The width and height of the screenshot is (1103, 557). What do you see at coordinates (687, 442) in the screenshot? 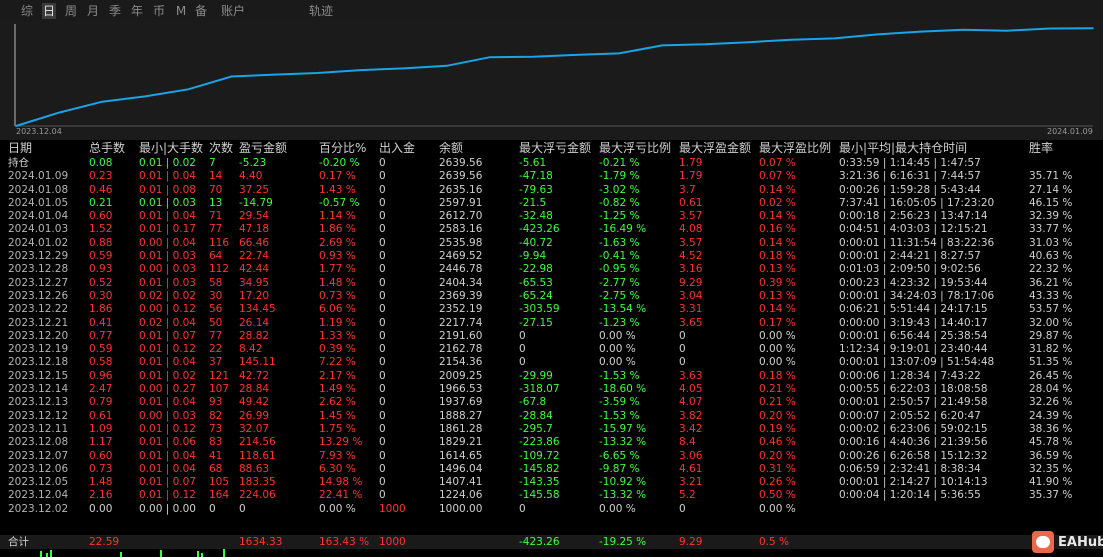
I see `table-cell: 8.4` at bounding box center [687, 442].